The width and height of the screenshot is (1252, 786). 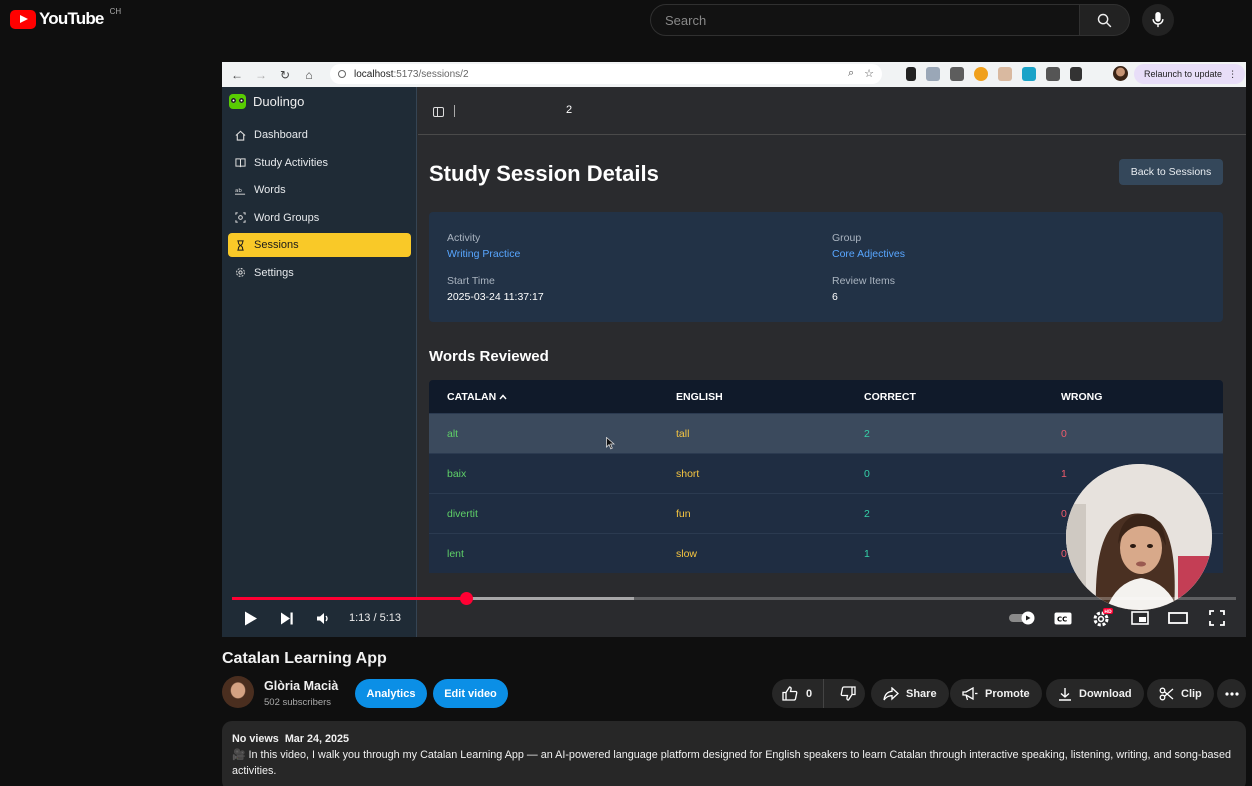 I want to click on activity-field: Activity Writing Practice, so click(x=483, y=246).